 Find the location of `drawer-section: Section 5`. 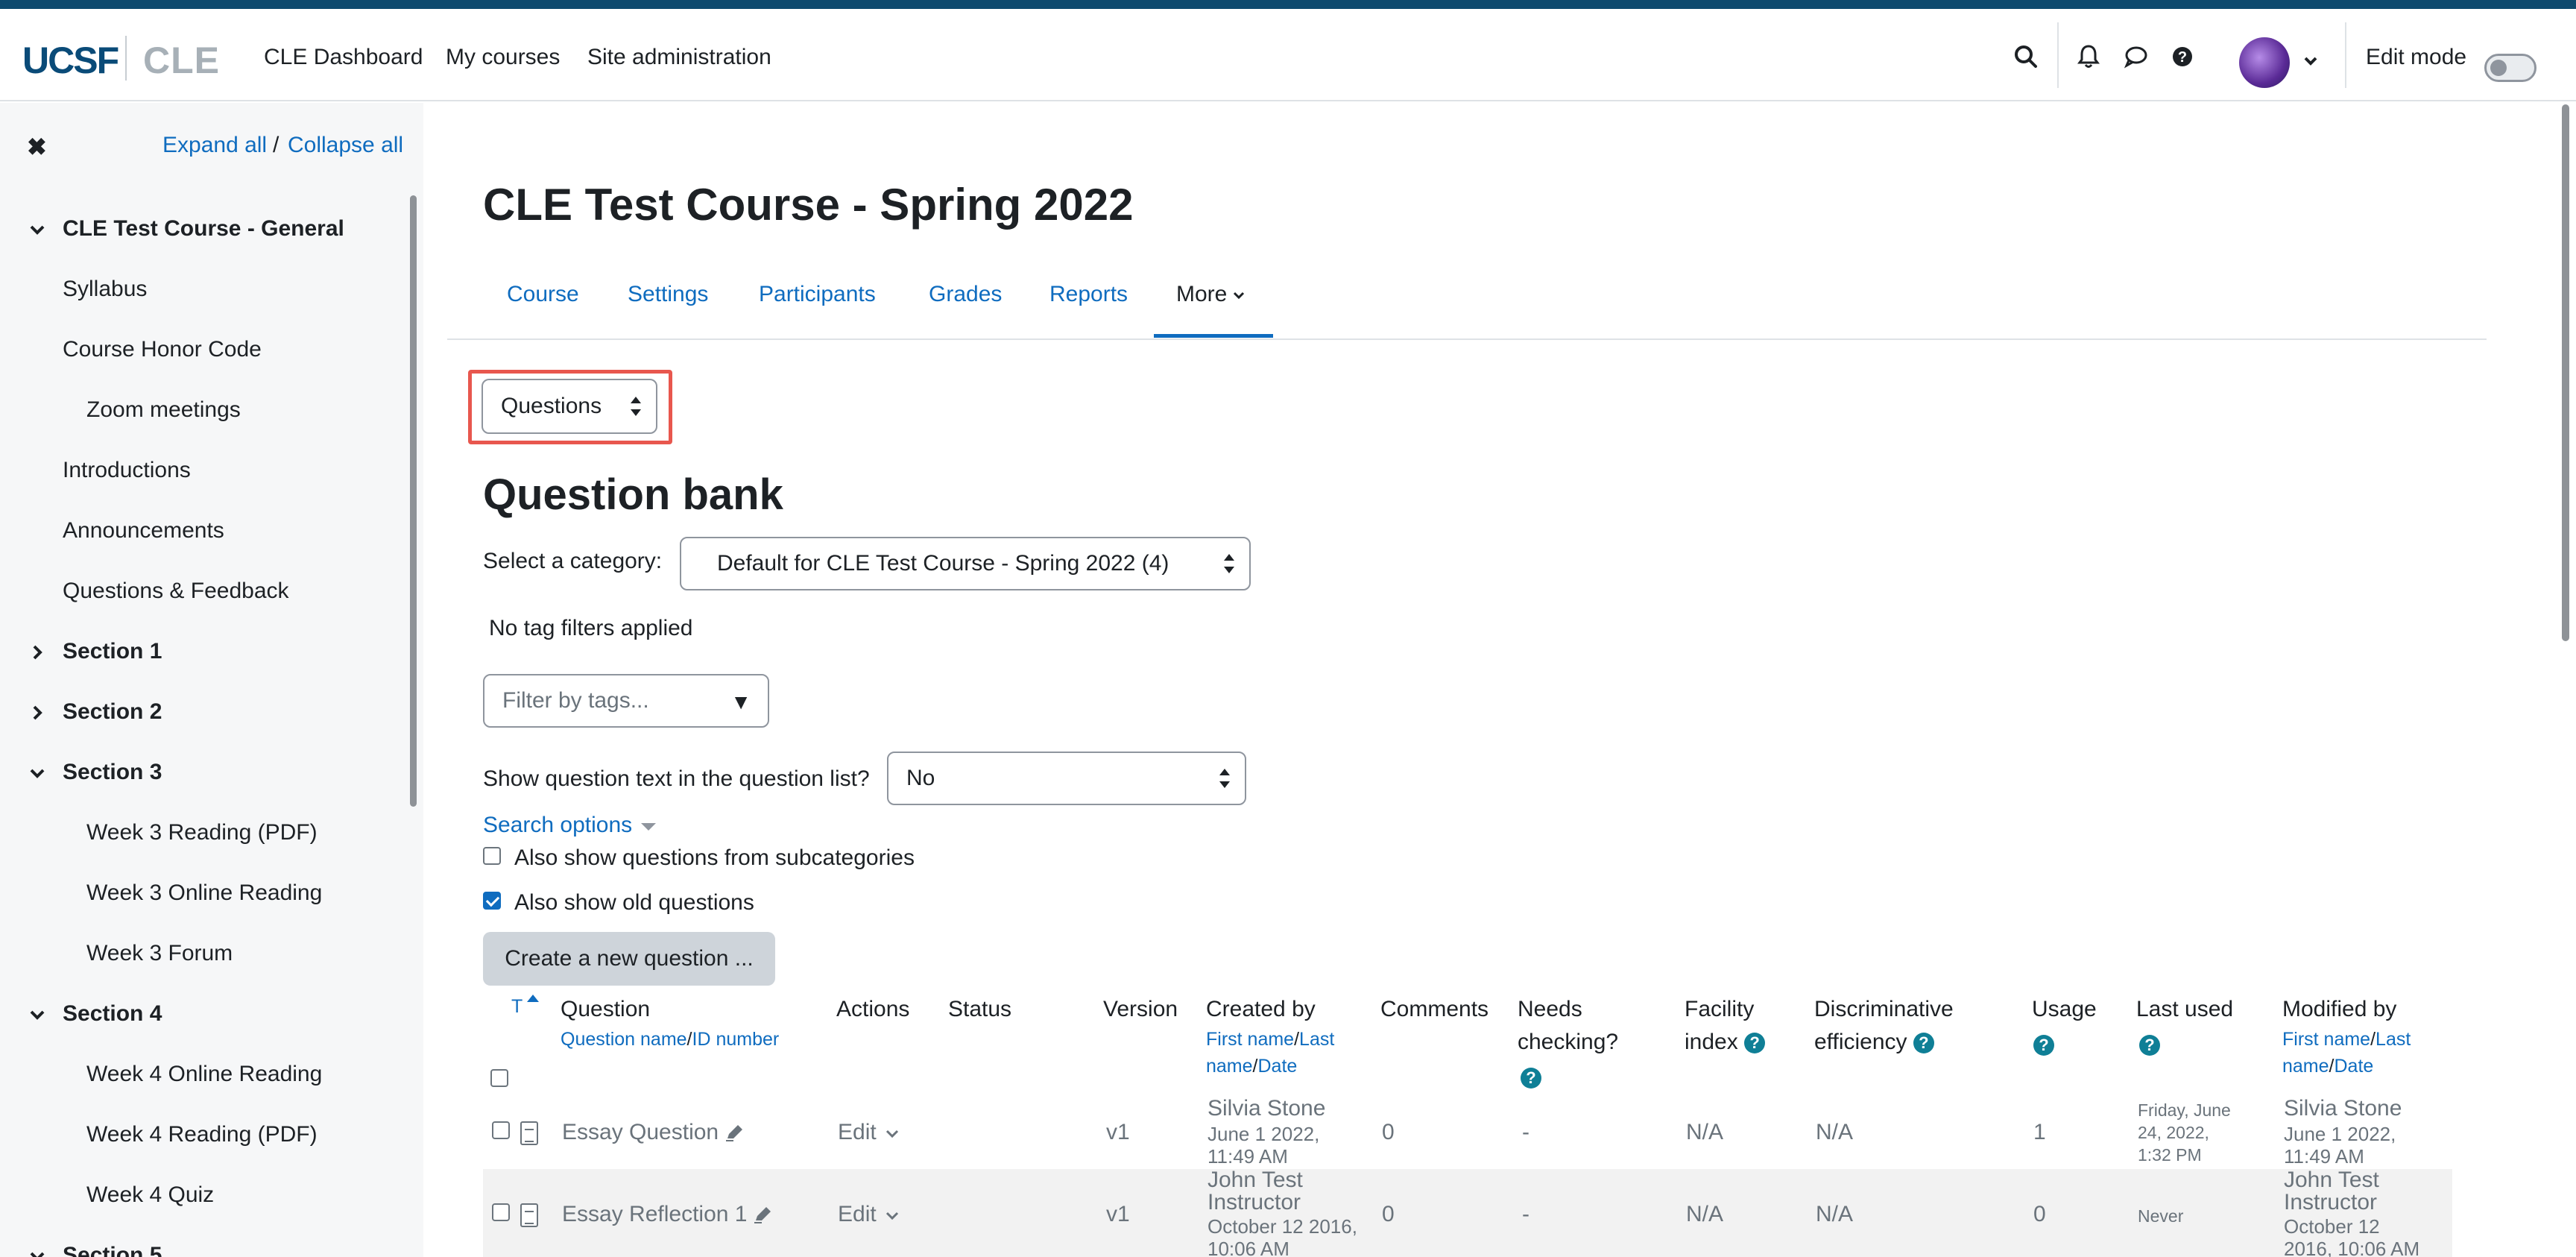

drawer-section: Section 5 is located at coordinates (113, 1250).